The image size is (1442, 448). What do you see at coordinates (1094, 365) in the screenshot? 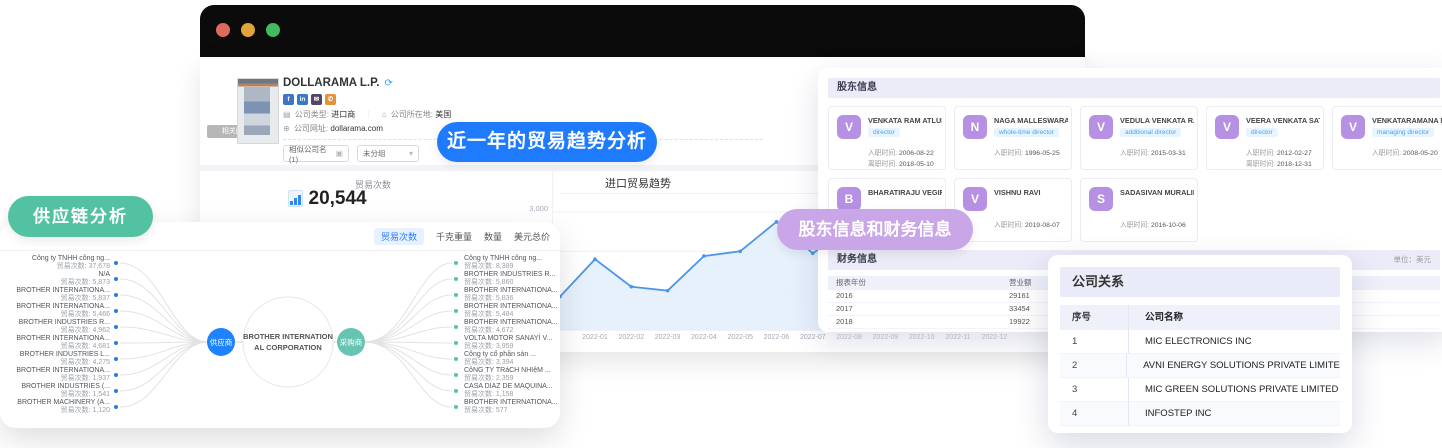
I see `relation-index: 2` at bounding box center [1094, 365].